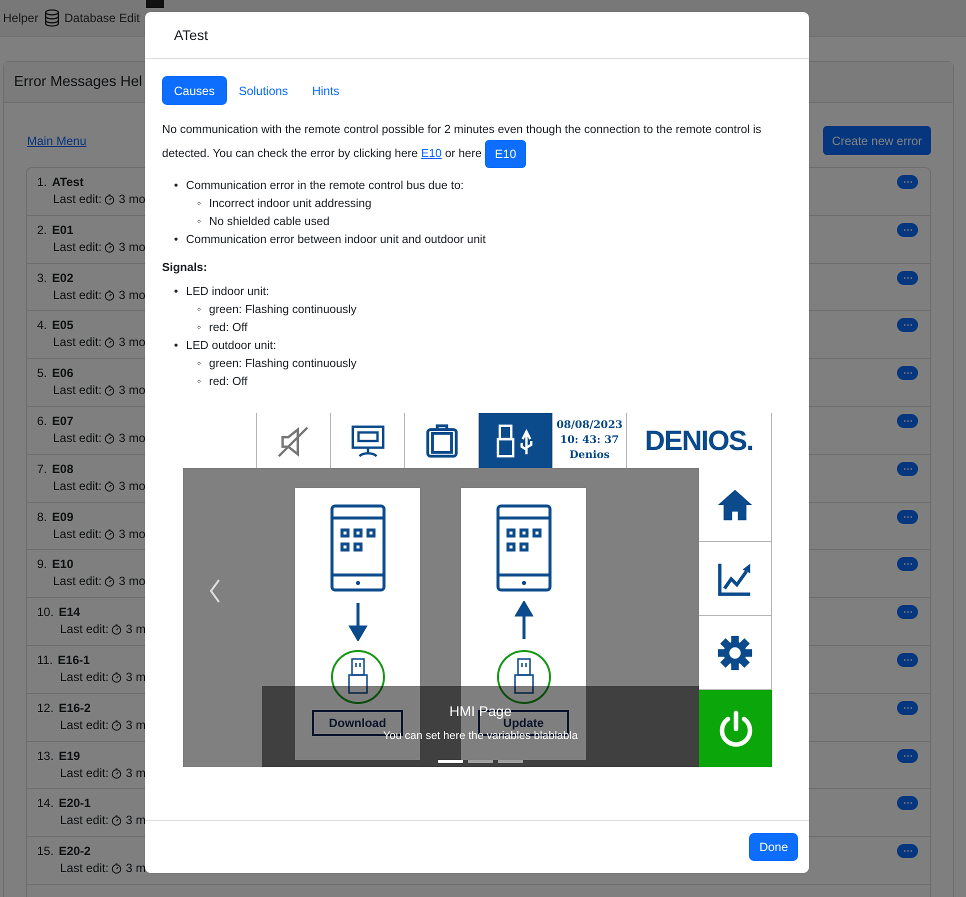  I want to click on list-item: Communication error between indoor unit and outdoor unit, so click(336, 240).